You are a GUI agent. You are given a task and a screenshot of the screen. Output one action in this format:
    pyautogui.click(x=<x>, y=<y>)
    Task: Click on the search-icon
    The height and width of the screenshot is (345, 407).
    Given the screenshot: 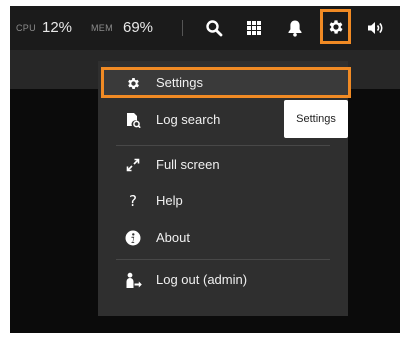 What is the action you would take?
    pyautogui.click(x=214, y=28)
    